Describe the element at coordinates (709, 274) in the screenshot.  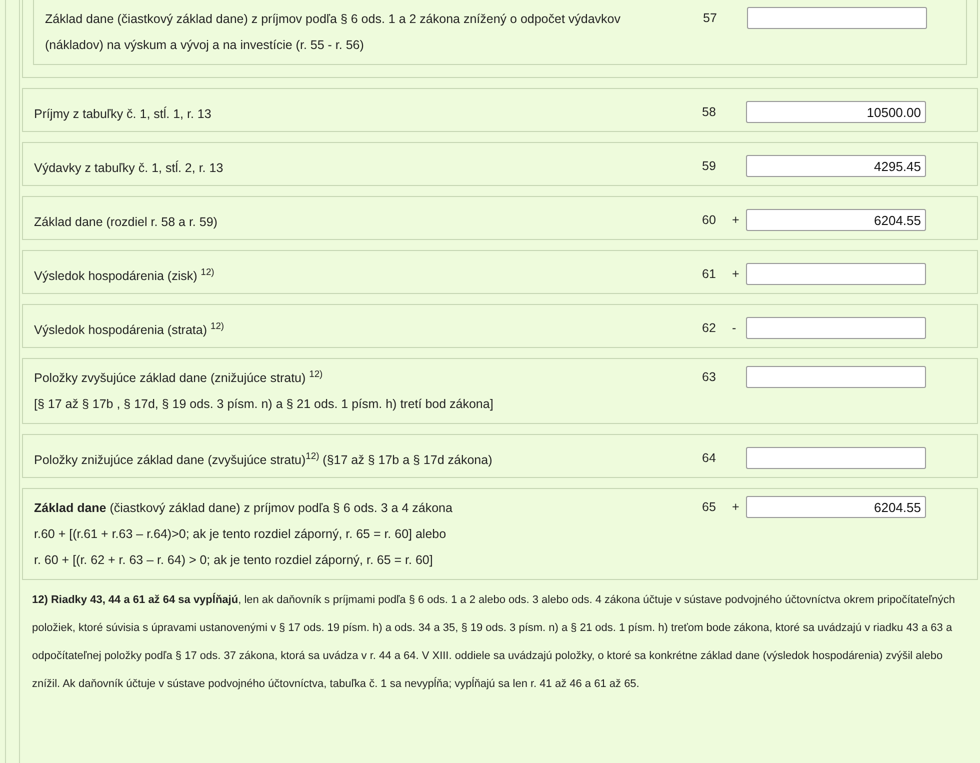
I see `line-number: 61` at that location.